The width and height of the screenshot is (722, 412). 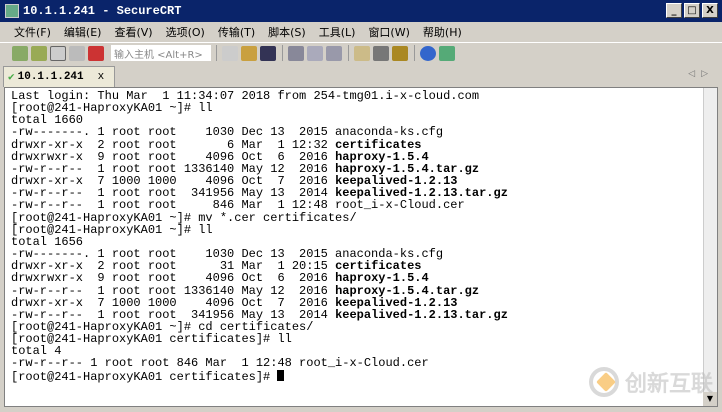 I want to click on line-text: [root@241-HaproxyKA01 certificates]#, so click(x=144, y=376).